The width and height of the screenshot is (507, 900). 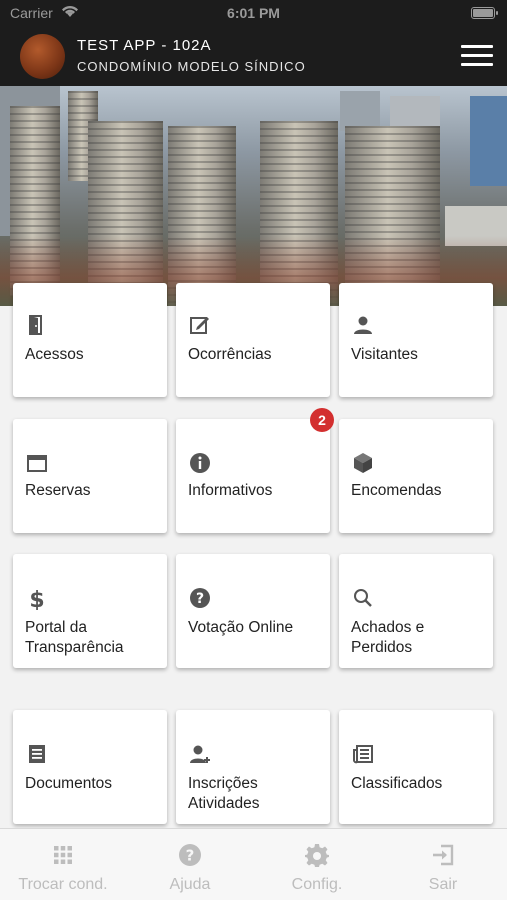 What do you see at coordinates (317, 884) in the screenshot?
I see `tab-label: Config.` at bounding box center [317, 884].